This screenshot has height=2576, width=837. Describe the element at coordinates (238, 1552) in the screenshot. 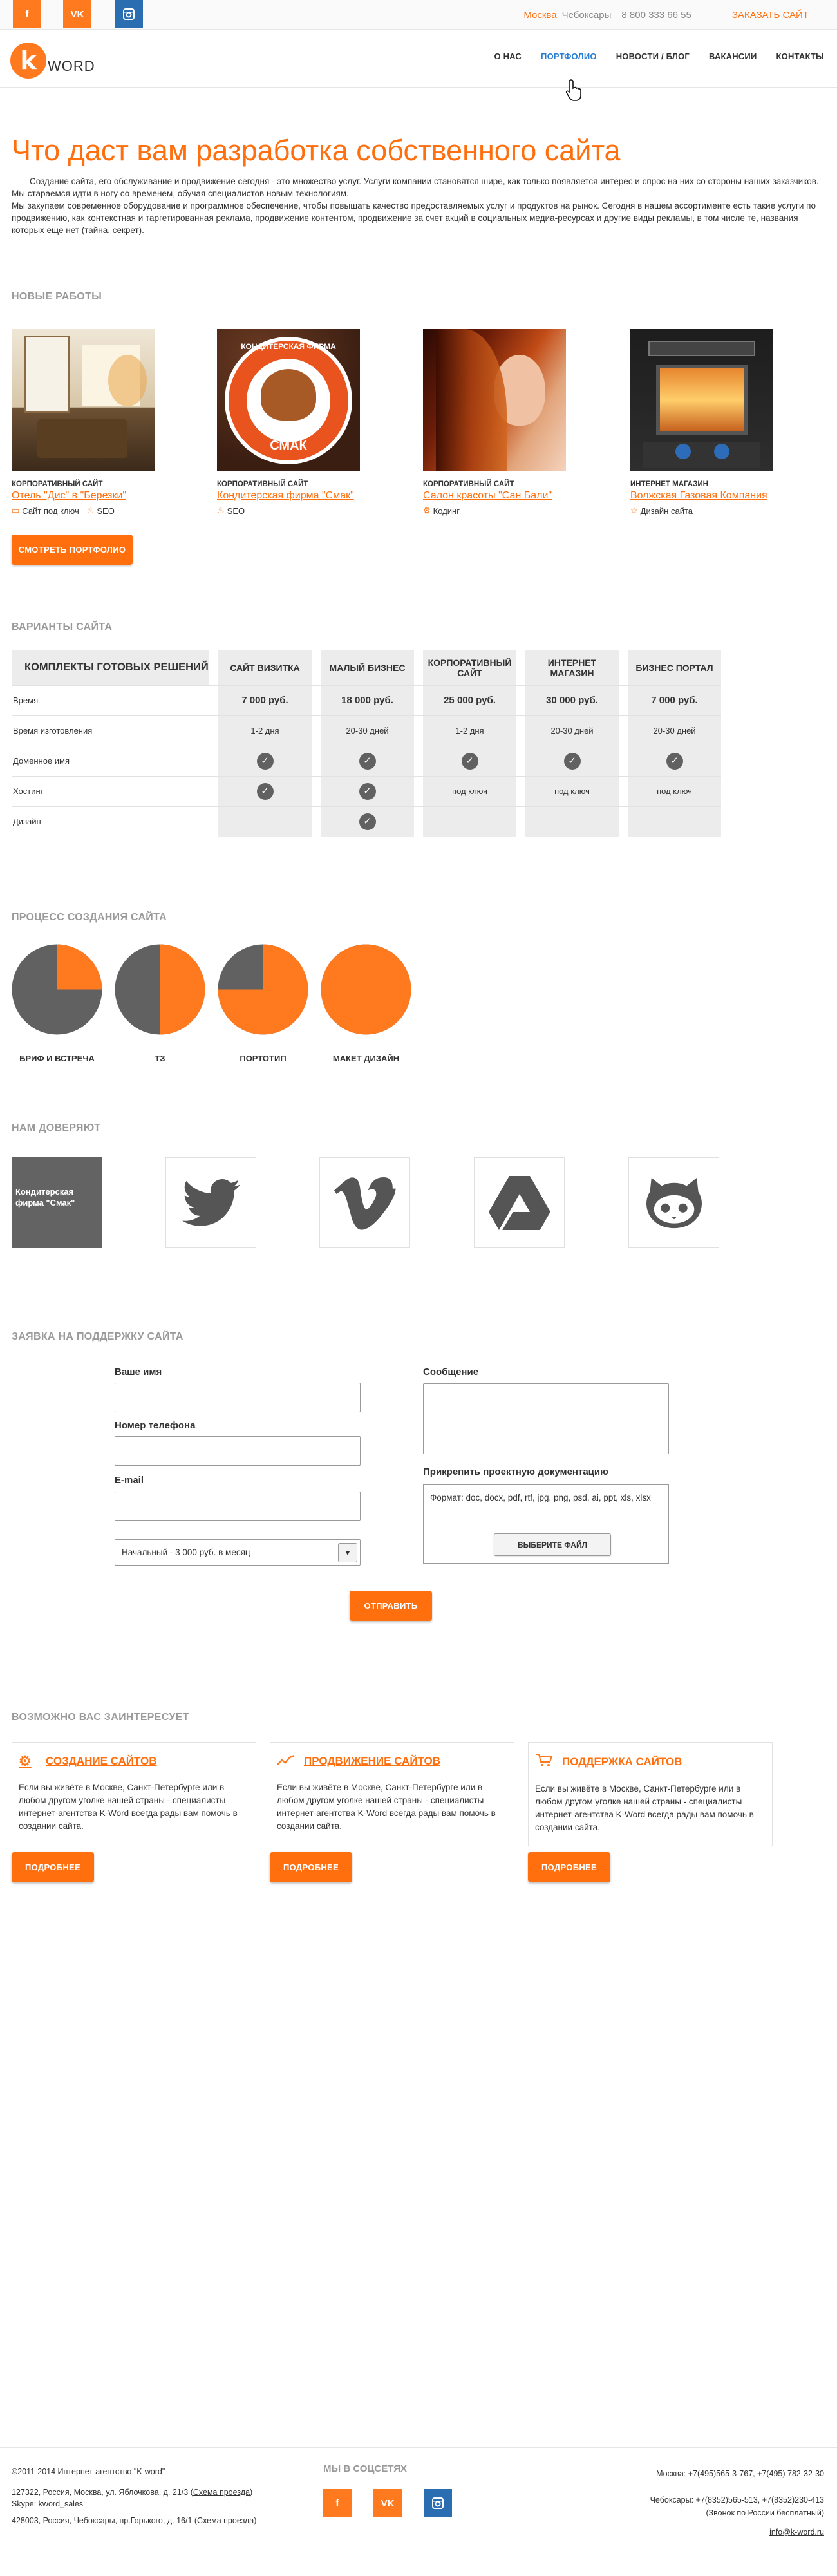

I see `plan-select: Начальный - 3 000 руб. в месяц ▼` at that location.